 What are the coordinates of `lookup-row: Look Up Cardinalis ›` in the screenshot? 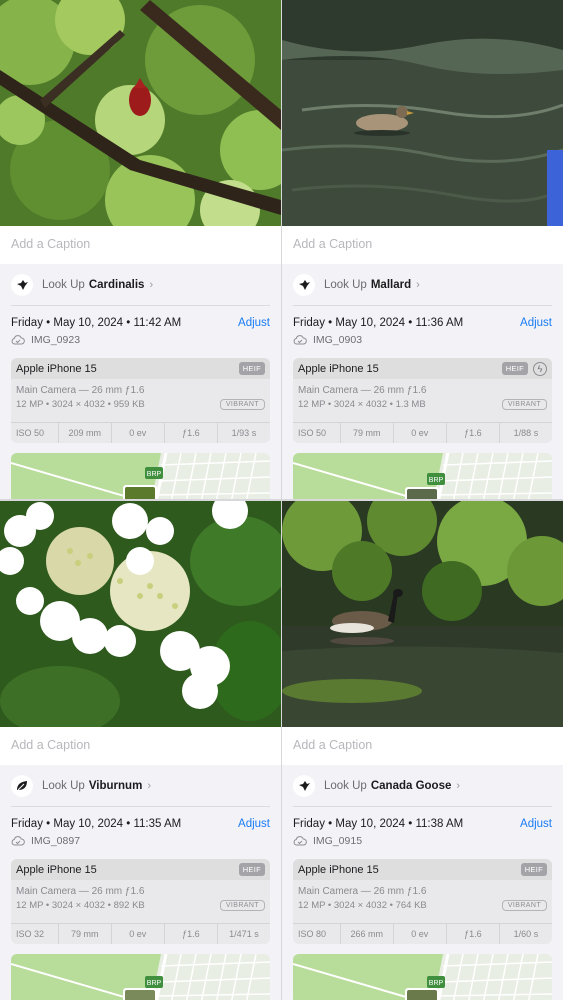 It's located at (140, 285).